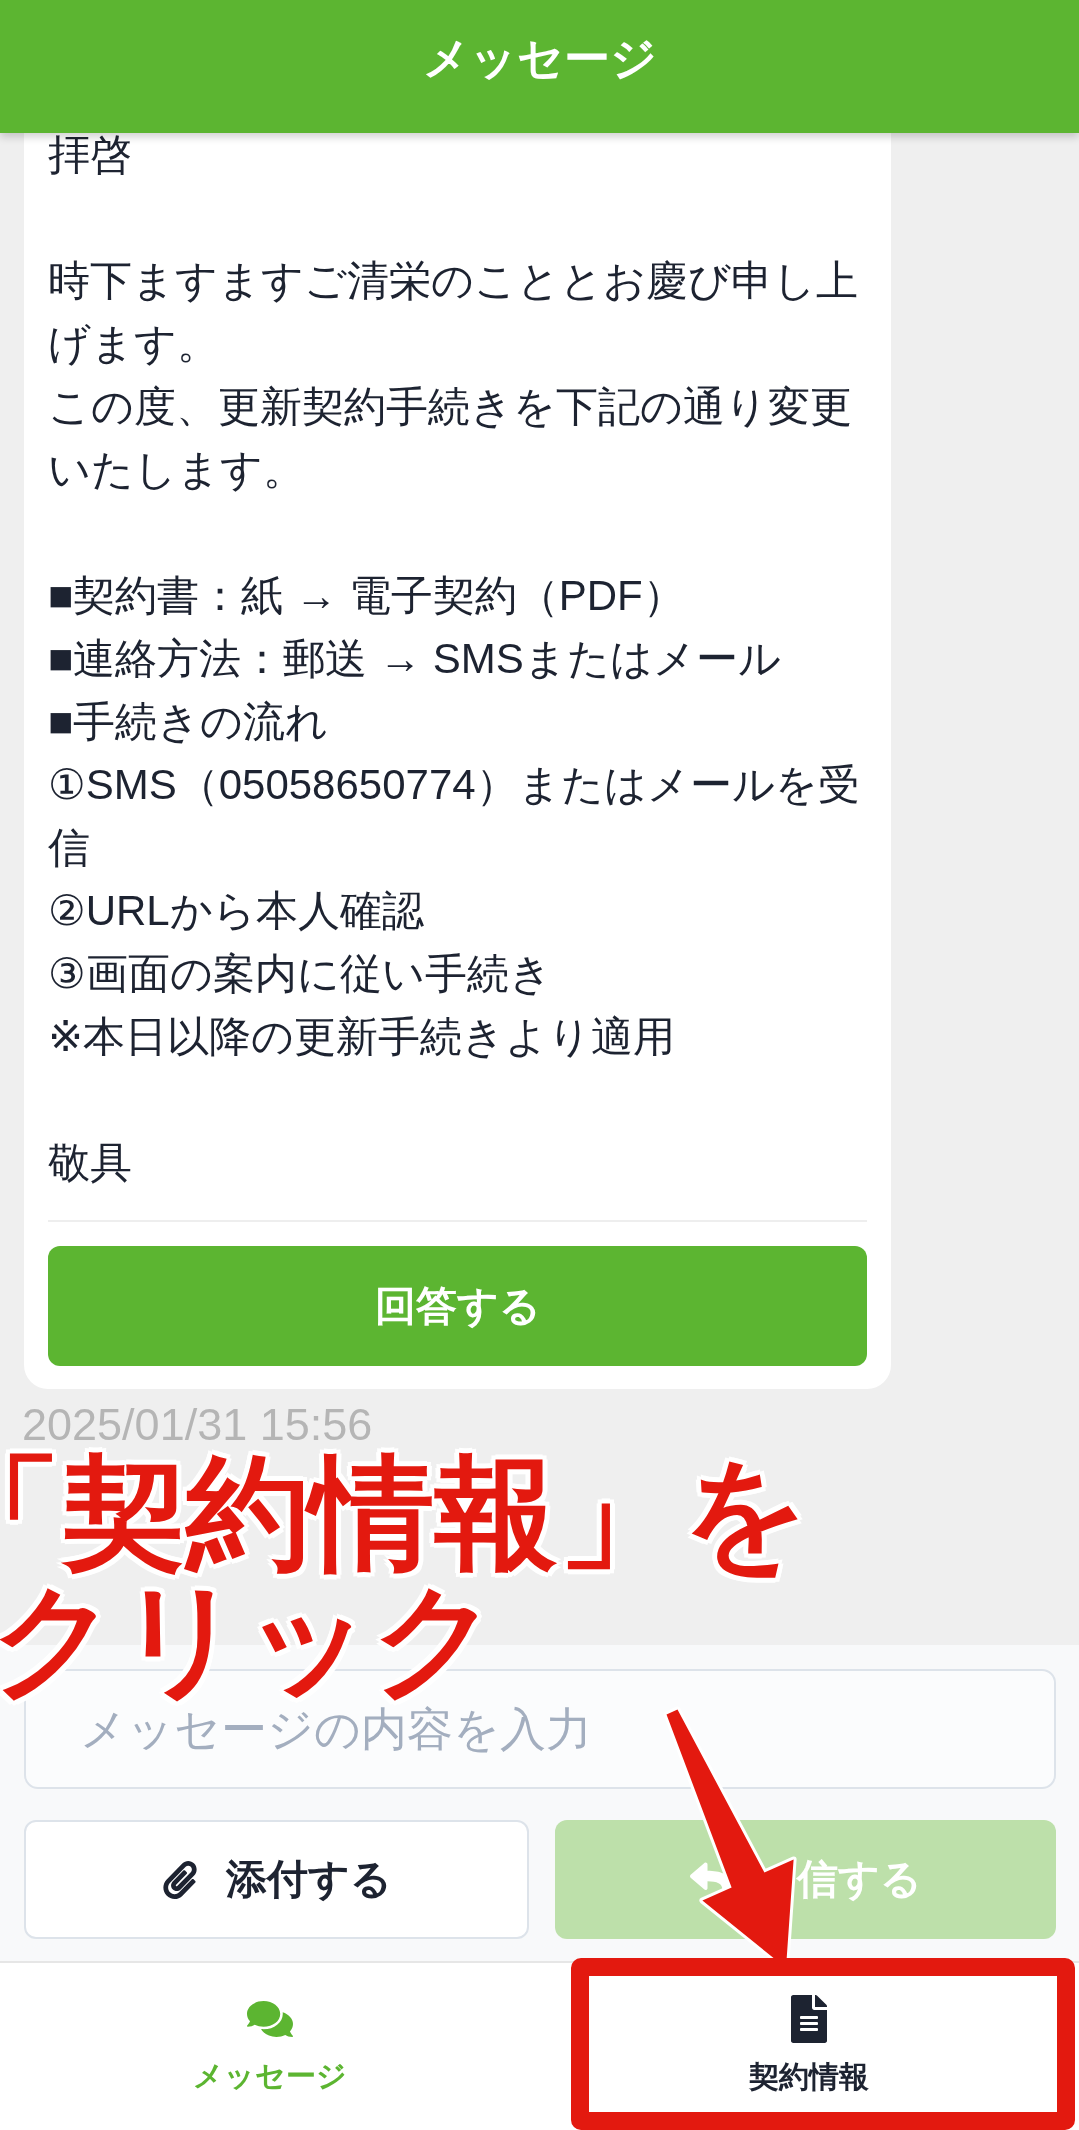 The width and height of the screenshot is (1079, 2130). What do you see at coordinates (367, 596) in the screenshot?
I see `message-line: ■契約書：紙 → 電子契約（PDF）` at bounding box center [367, 596].